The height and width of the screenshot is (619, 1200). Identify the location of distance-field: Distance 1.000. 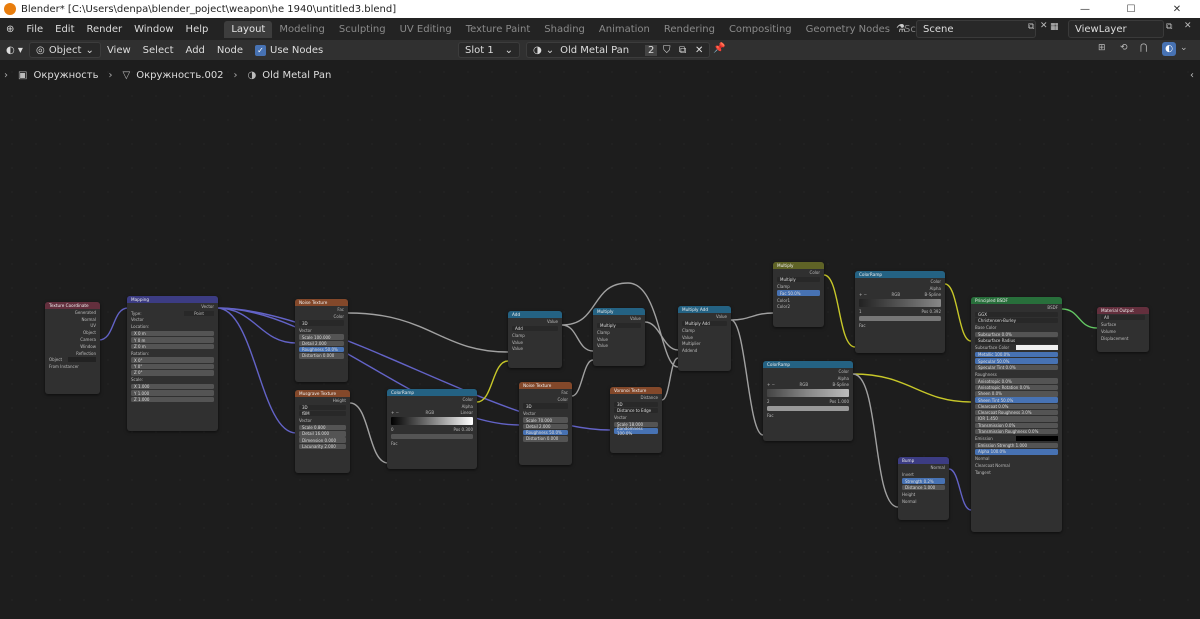
(923, 487).